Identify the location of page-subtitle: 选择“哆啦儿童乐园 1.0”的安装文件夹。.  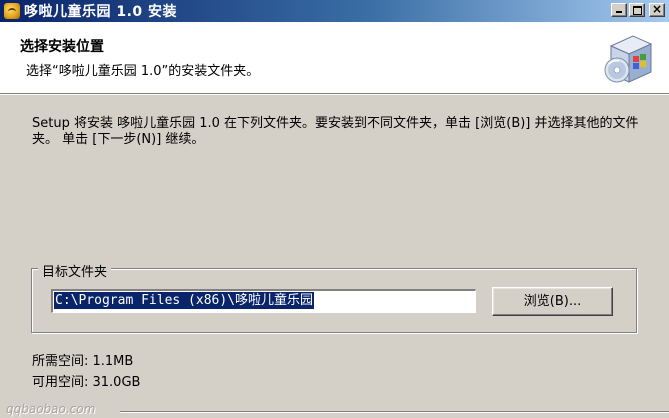
(143, 71).